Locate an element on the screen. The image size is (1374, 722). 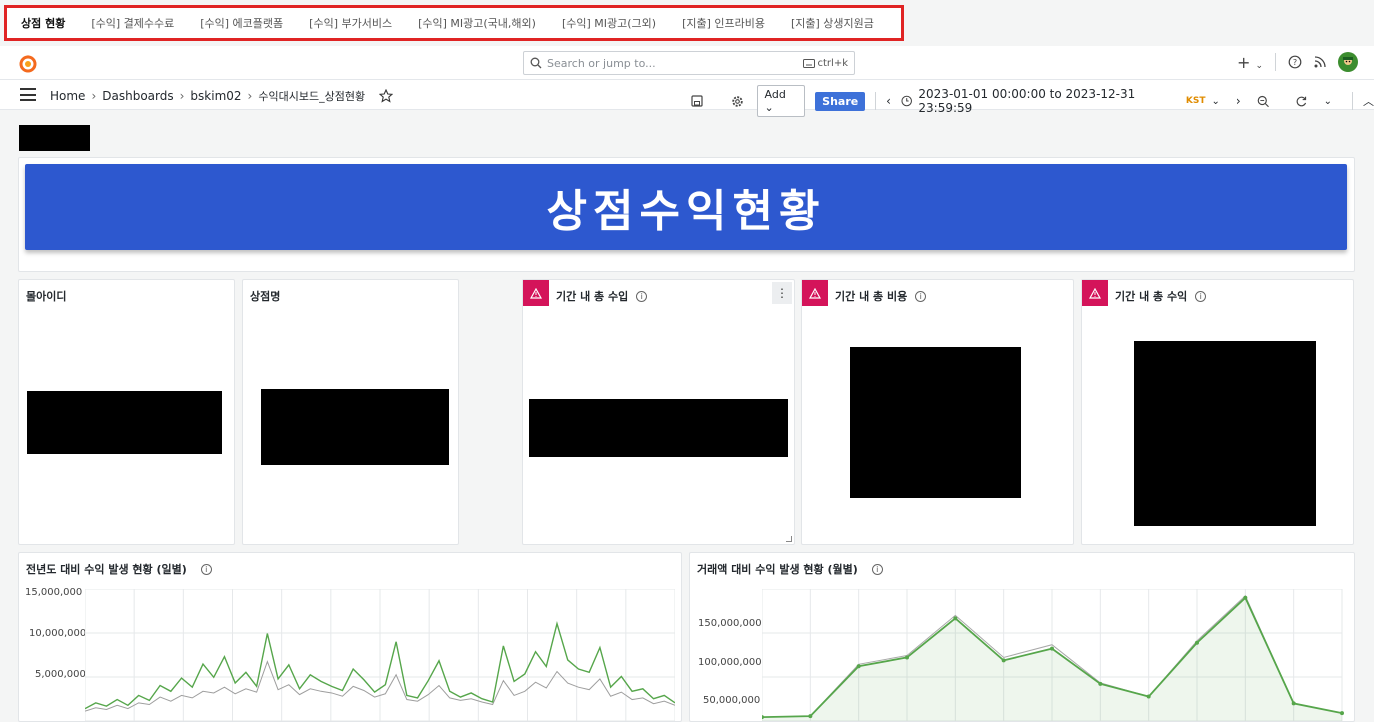
y-tick-label: 50,000,000 is located at coordinates (732, 700).